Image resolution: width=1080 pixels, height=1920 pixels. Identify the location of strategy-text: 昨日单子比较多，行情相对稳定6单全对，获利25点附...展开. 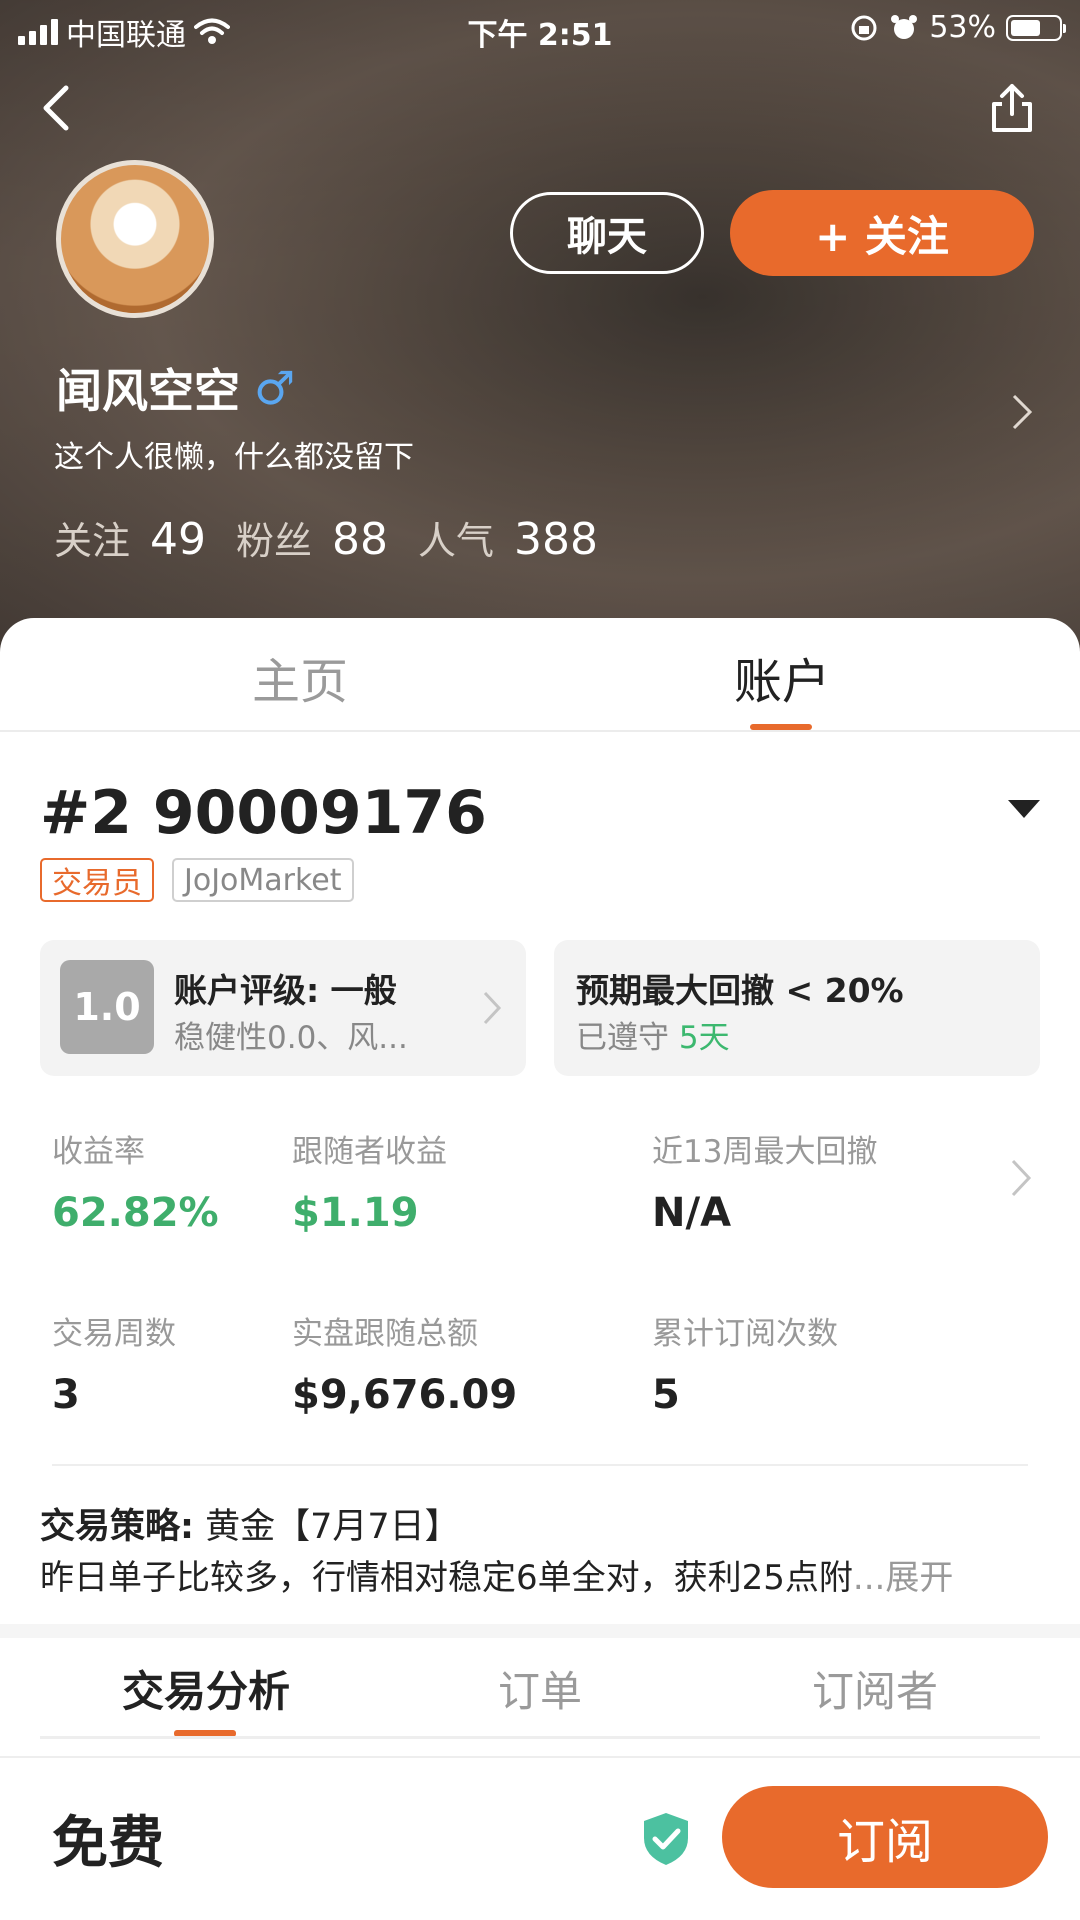
(540, 1574).